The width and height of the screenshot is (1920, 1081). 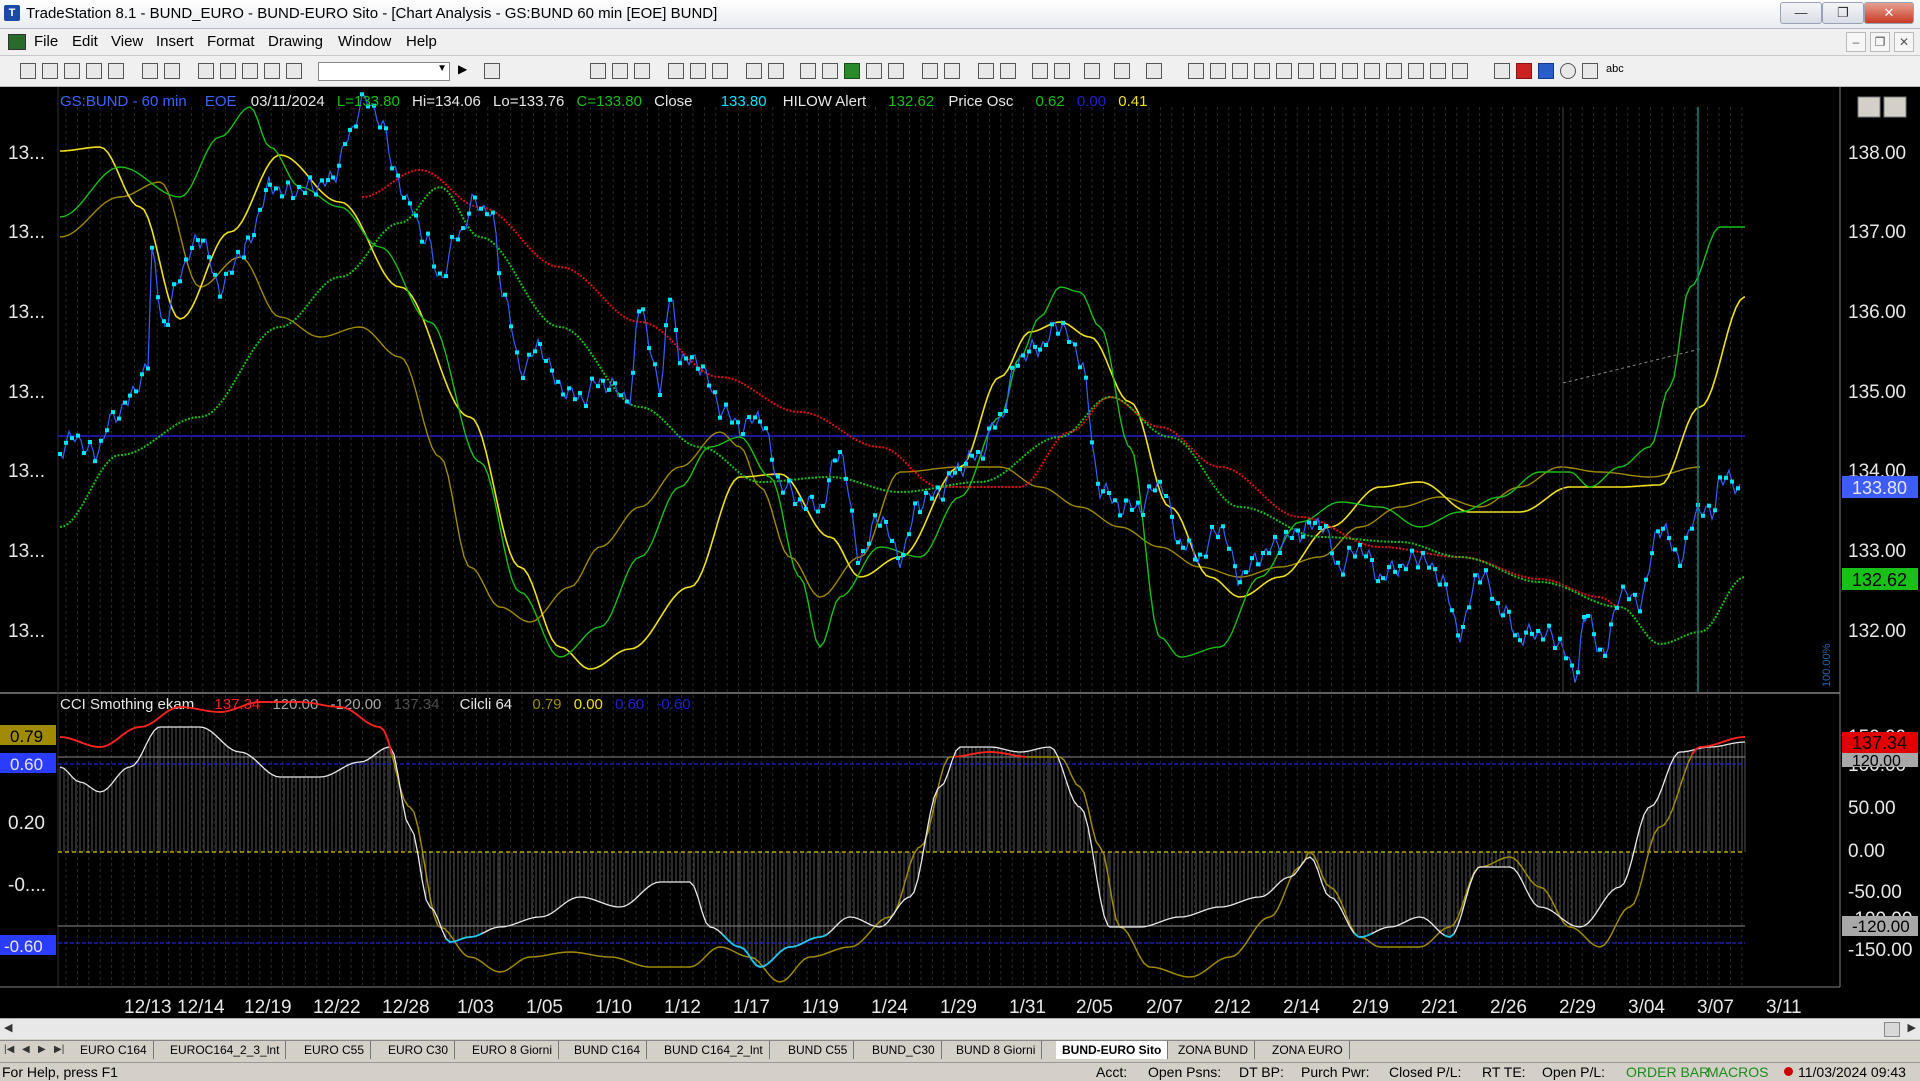 What do you see at coordinates (874, 71) in the screenshot?
I see `matrix-icon` at bounding box center [874, 71].